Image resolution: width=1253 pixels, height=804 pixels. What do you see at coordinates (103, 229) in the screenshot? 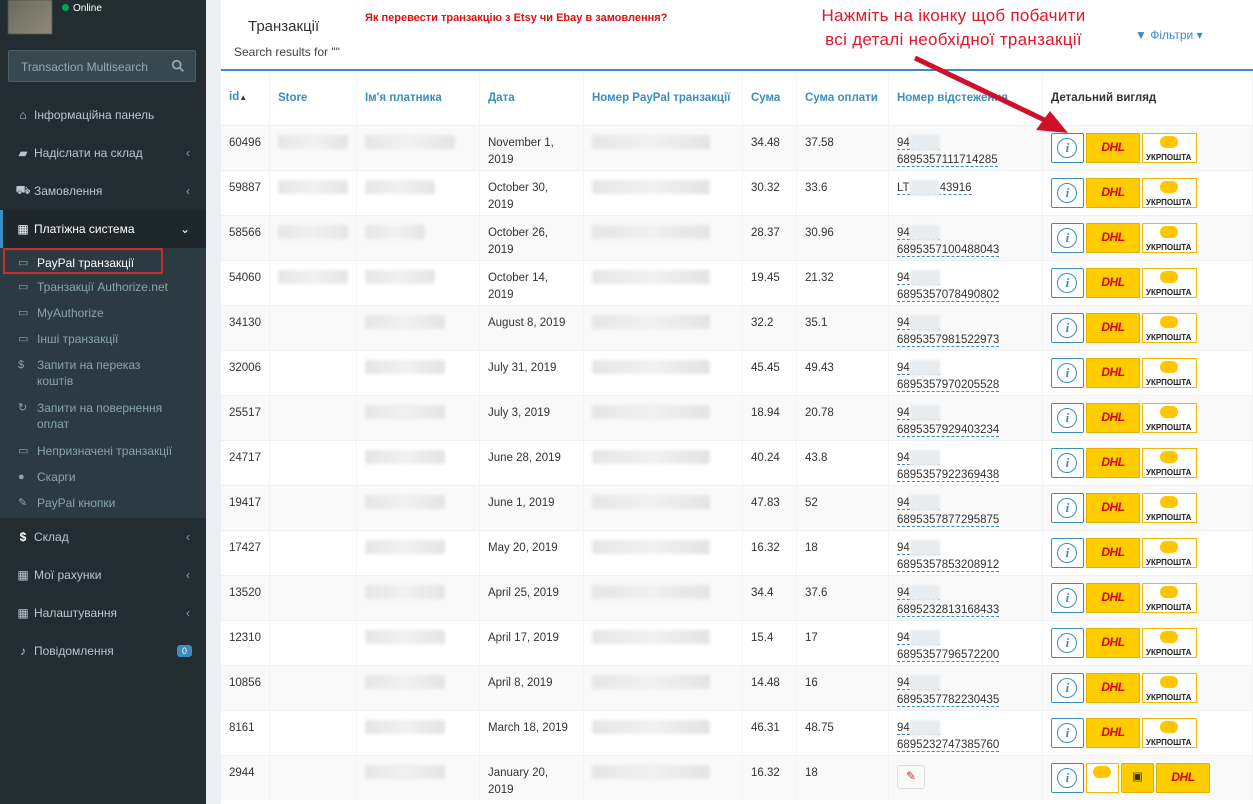
I see `sidebar-item-payment-system: ▦ Платіжна система ⌄` at bounding box center [103, 229].